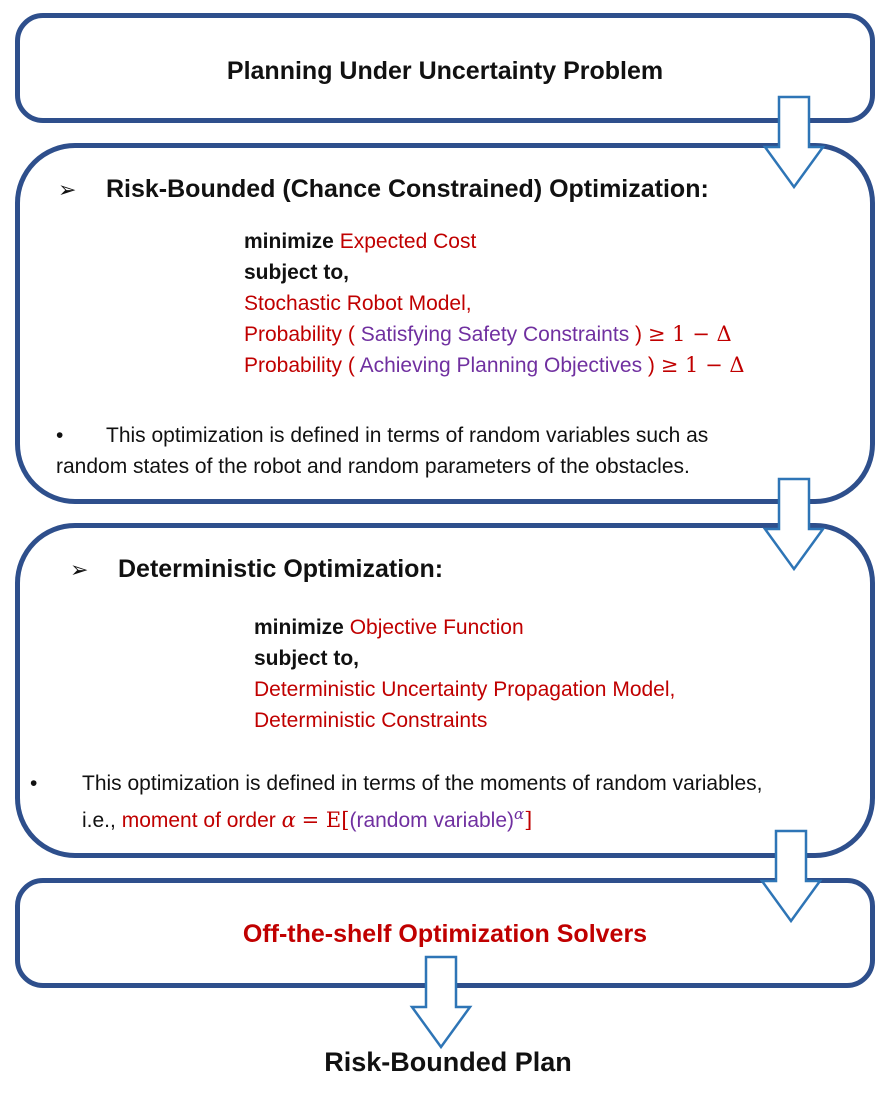 This screenshot has width=896, height=1094. Describe the element at coordinates (436, 627) in the screenshot. I see `objective-function: Objective Function` at that location.